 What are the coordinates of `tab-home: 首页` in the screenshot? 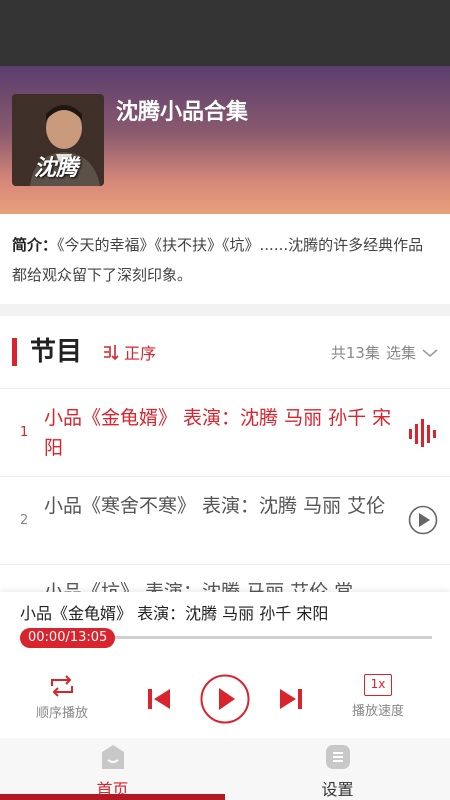 It's located at (112, 769).